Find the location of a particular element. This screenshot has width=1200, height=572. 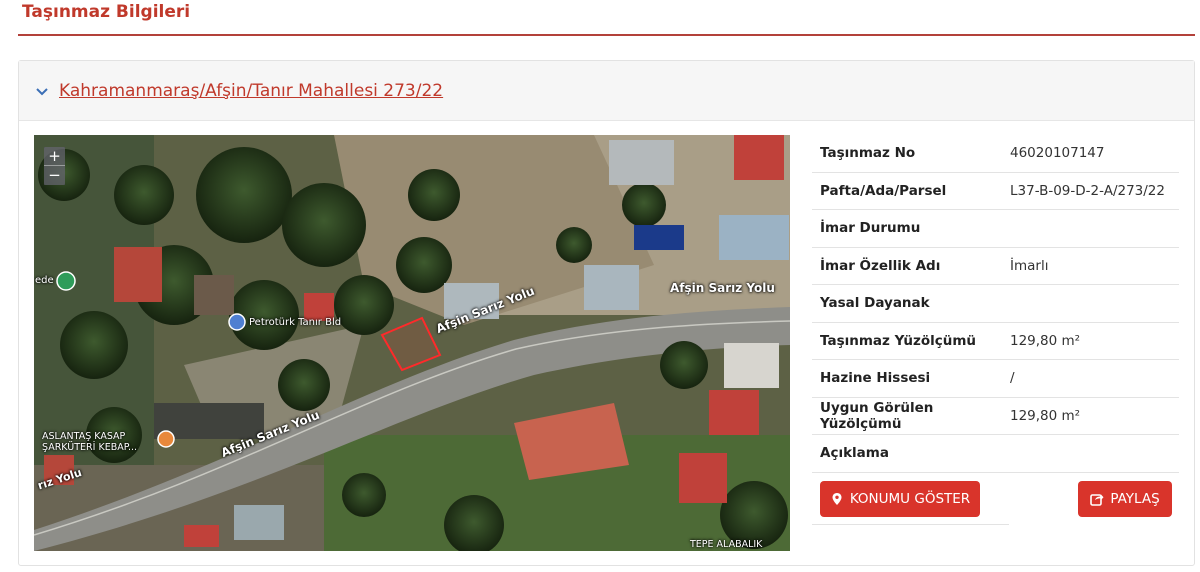

row-label: Uygun Görülen Yüzölçümü is located at coordinates (877, 415).